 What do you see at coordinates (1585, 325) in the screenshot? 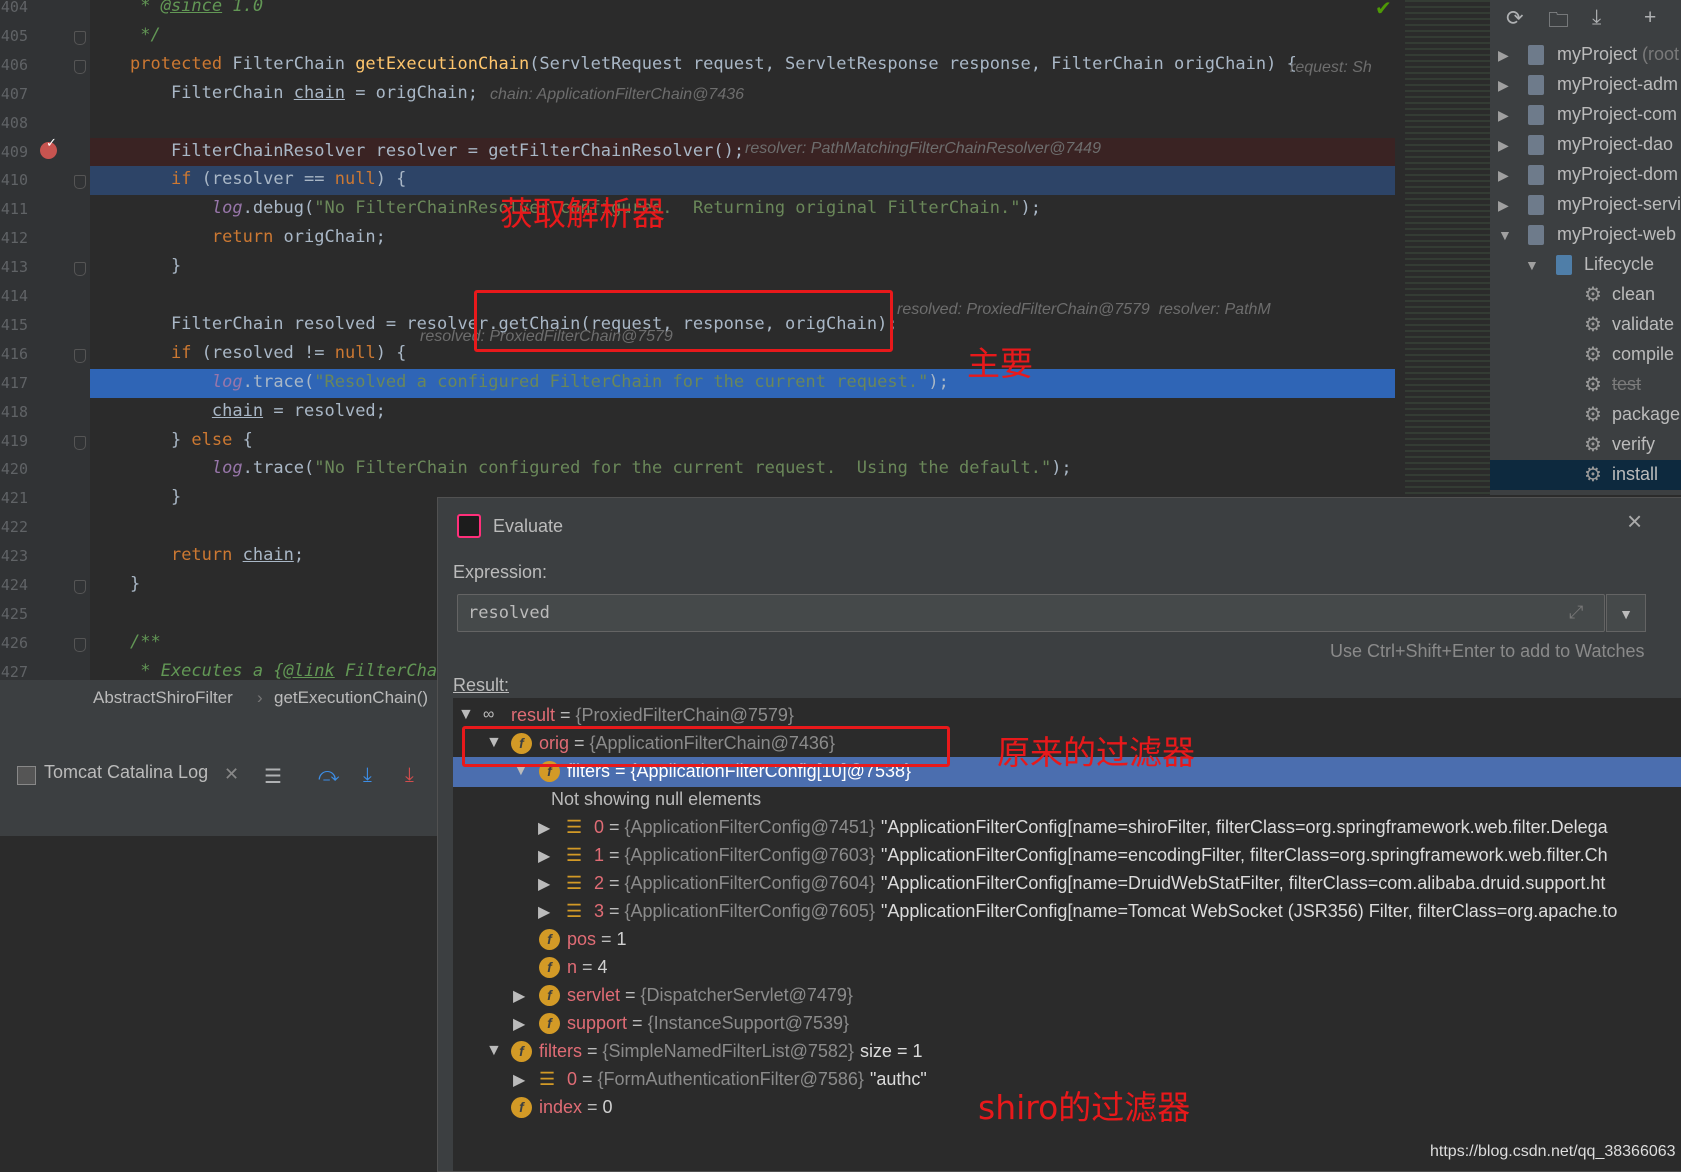
I see `lifecycle-phase-validate: ⚙ validate` at bounding box center [1585, 325].